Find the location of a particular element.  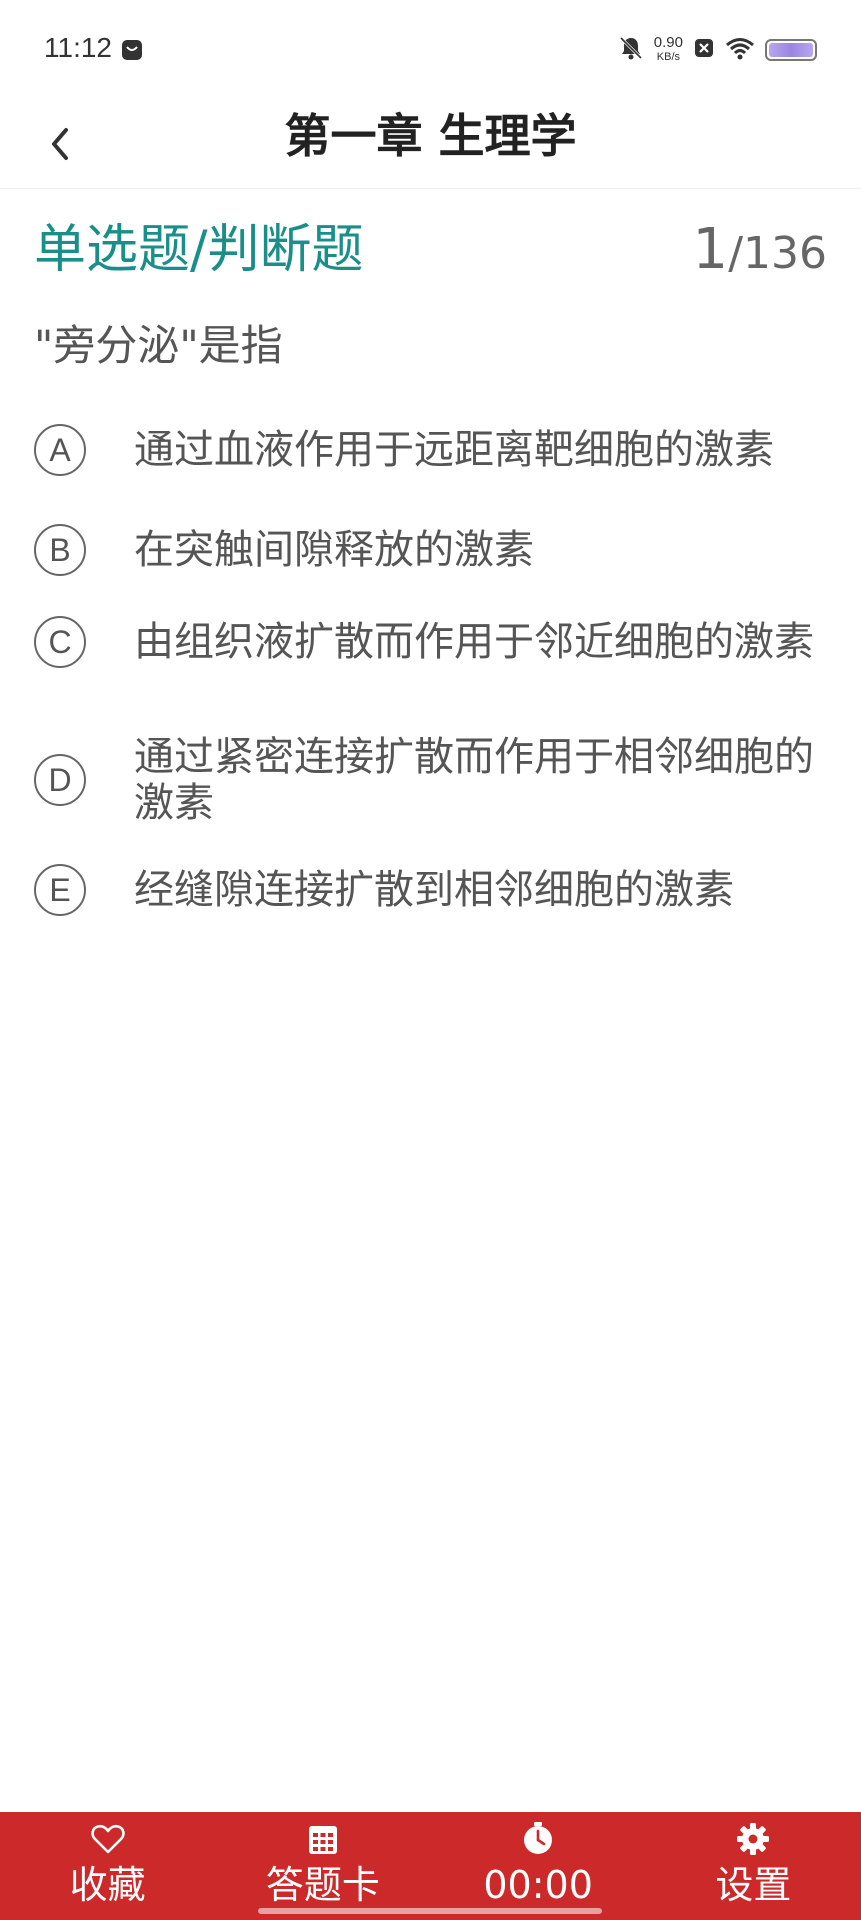

home-indicator is located at coordinates (430, 1911).